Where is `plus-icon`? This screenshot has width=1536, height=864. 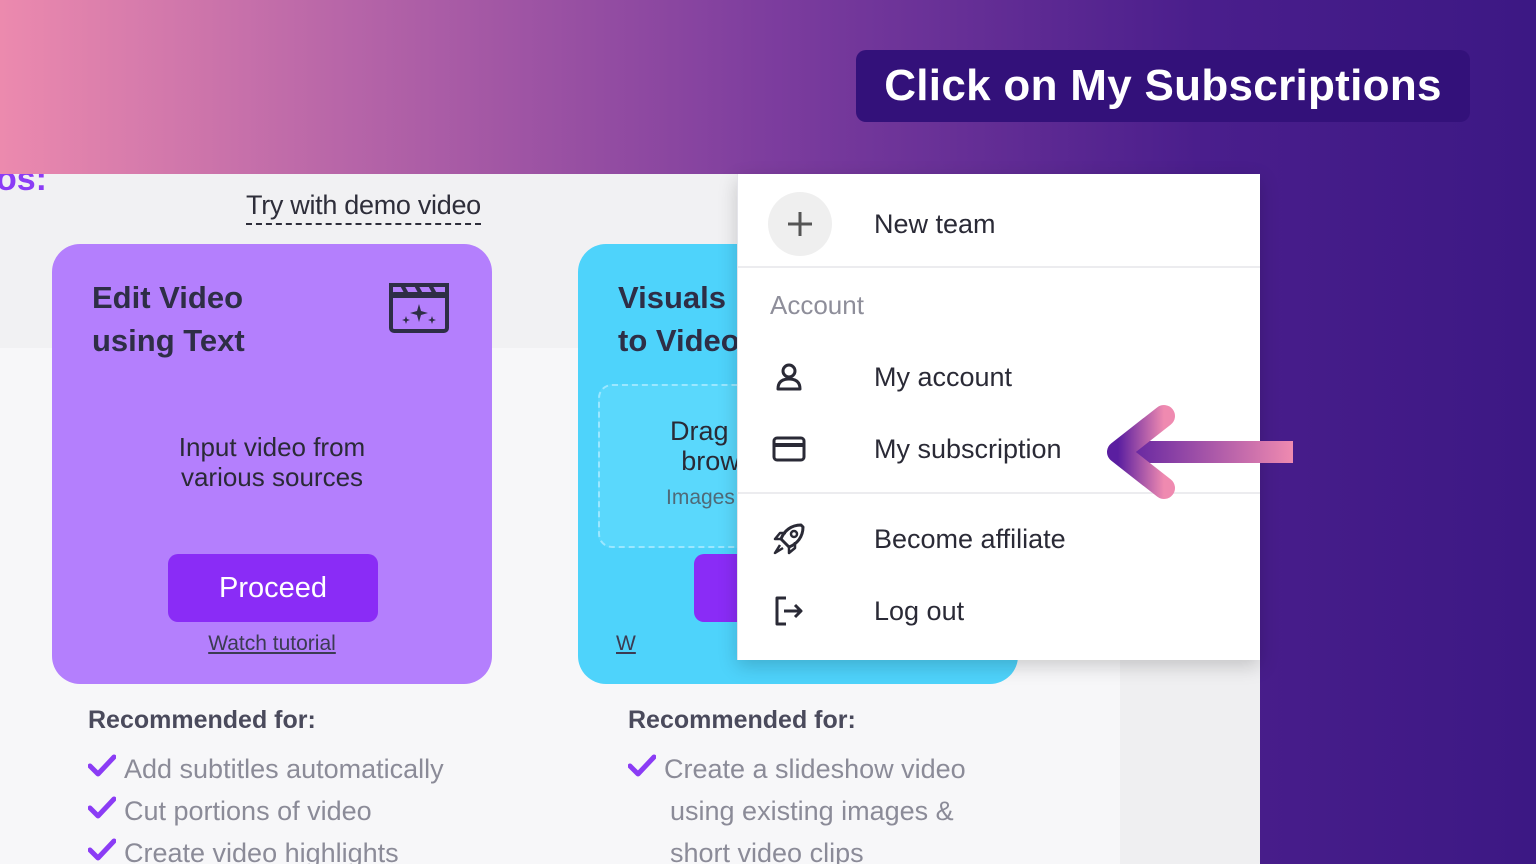 plus-icon is located at coordinates (800, 224).